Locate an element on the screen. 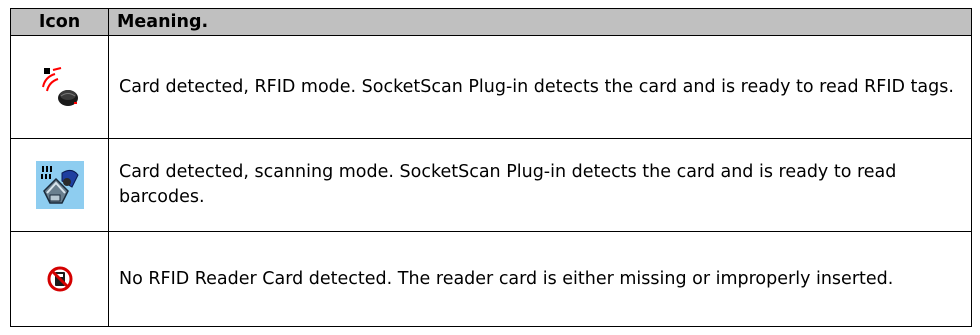 The width and height of the screenshot is (980, 335). column-header-icon: Icon is located at coordinates (59, 22).